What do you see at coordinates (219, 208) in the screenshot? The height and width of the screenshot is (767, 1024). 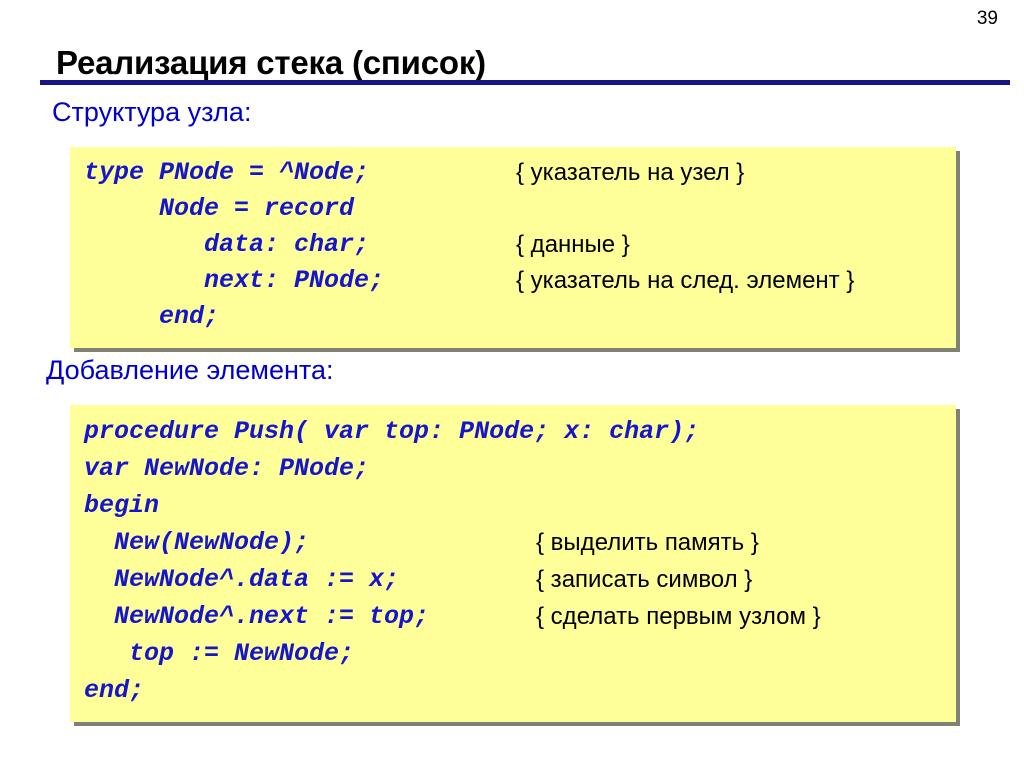 I see `code-text: Node = record` at bounding box center [219, 208].